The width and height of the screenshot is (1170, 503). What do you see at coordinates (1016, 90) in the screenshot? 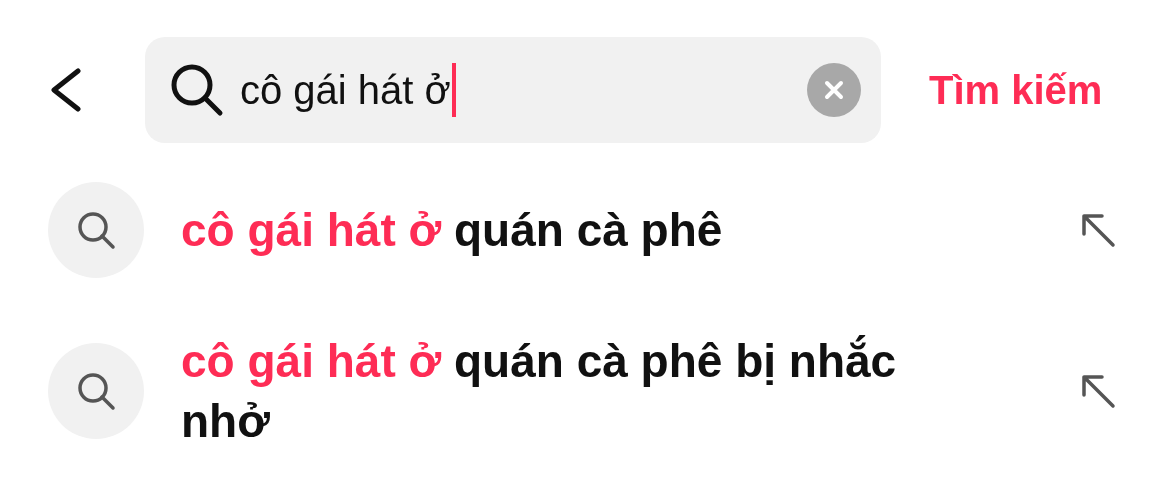
I see `search-button: Tìm kiếm` at bounding box center [1016, 90].